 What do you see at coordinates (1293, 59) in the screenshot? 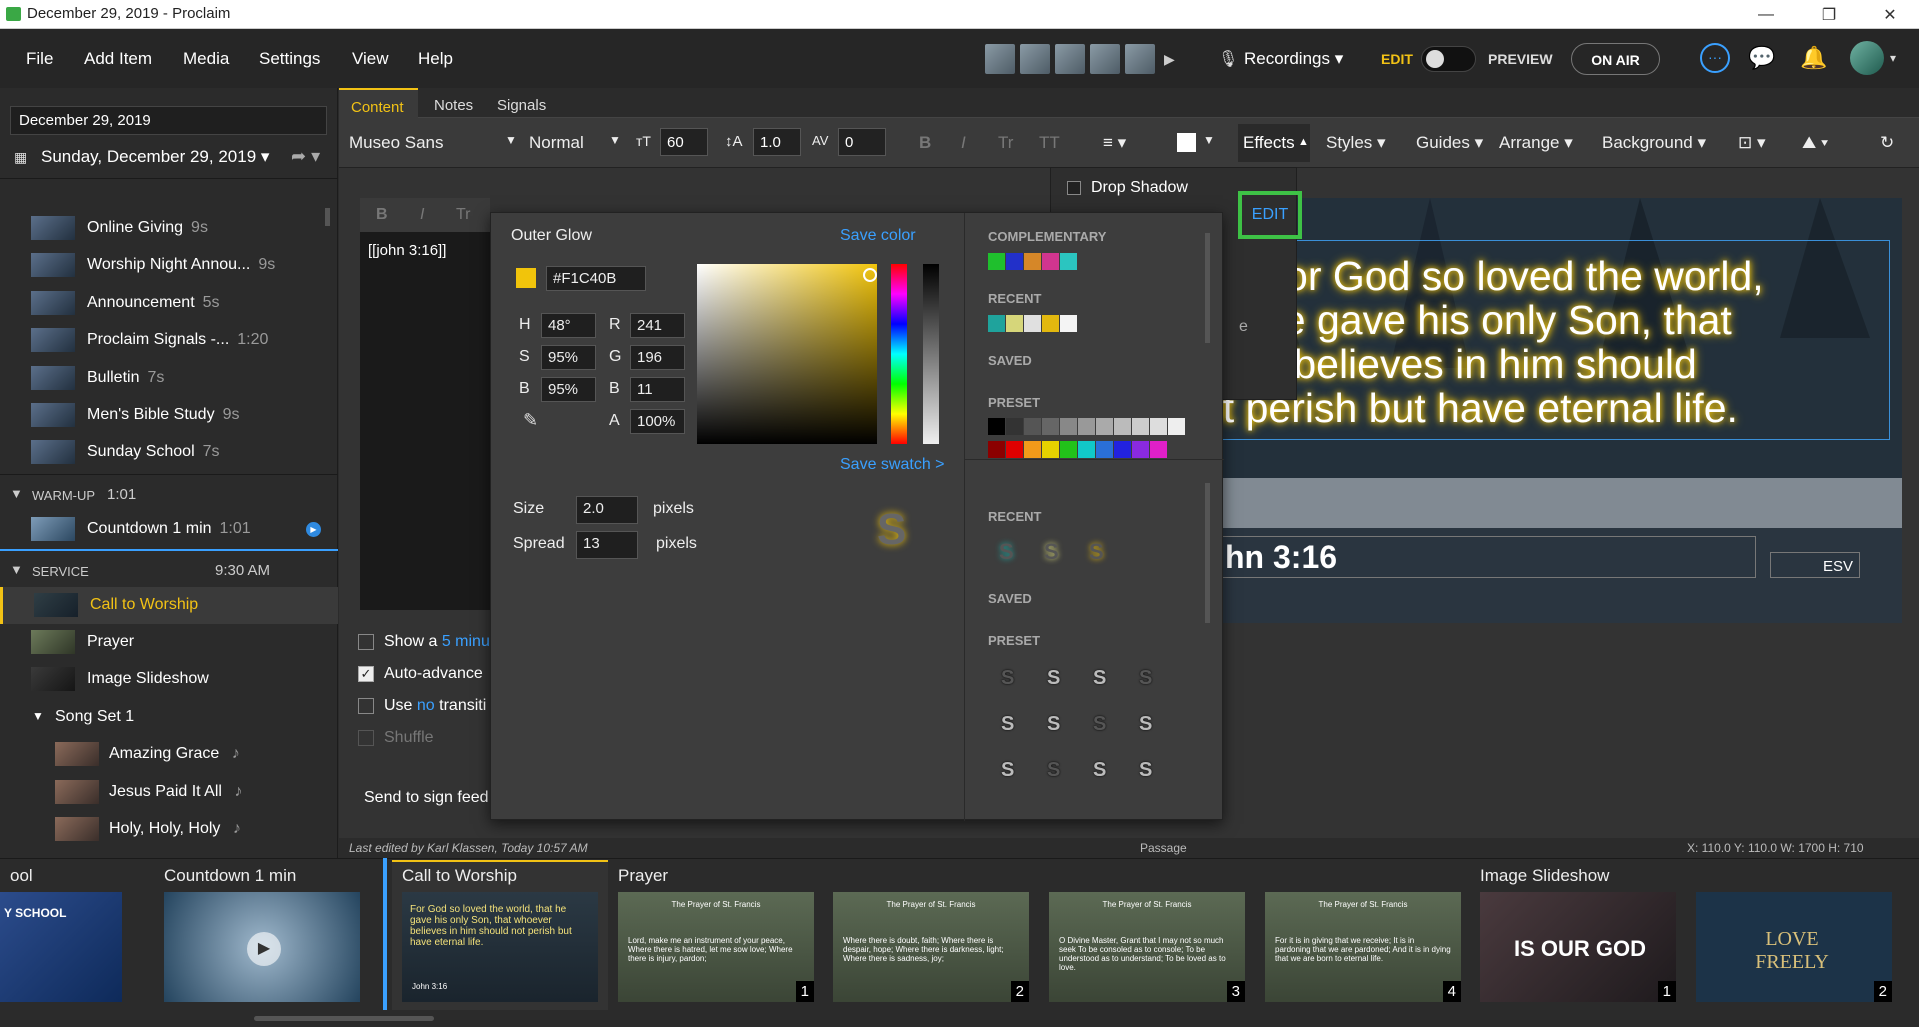
I see `recordings-dropdown: Recordings ▾` at bounding box center [1293, 59].